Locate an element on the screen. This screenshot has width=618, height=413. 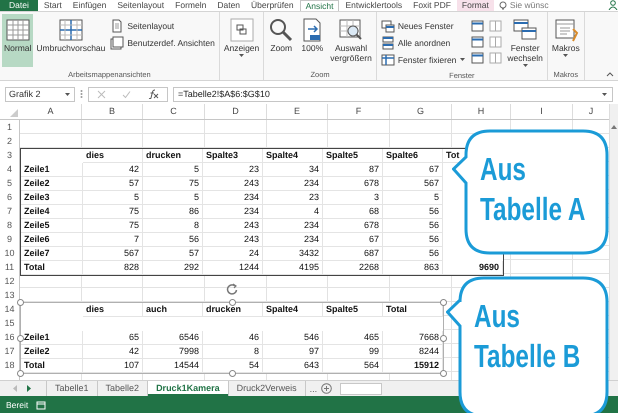
ribbon-button: 100% is located at coordinates (312, 40).